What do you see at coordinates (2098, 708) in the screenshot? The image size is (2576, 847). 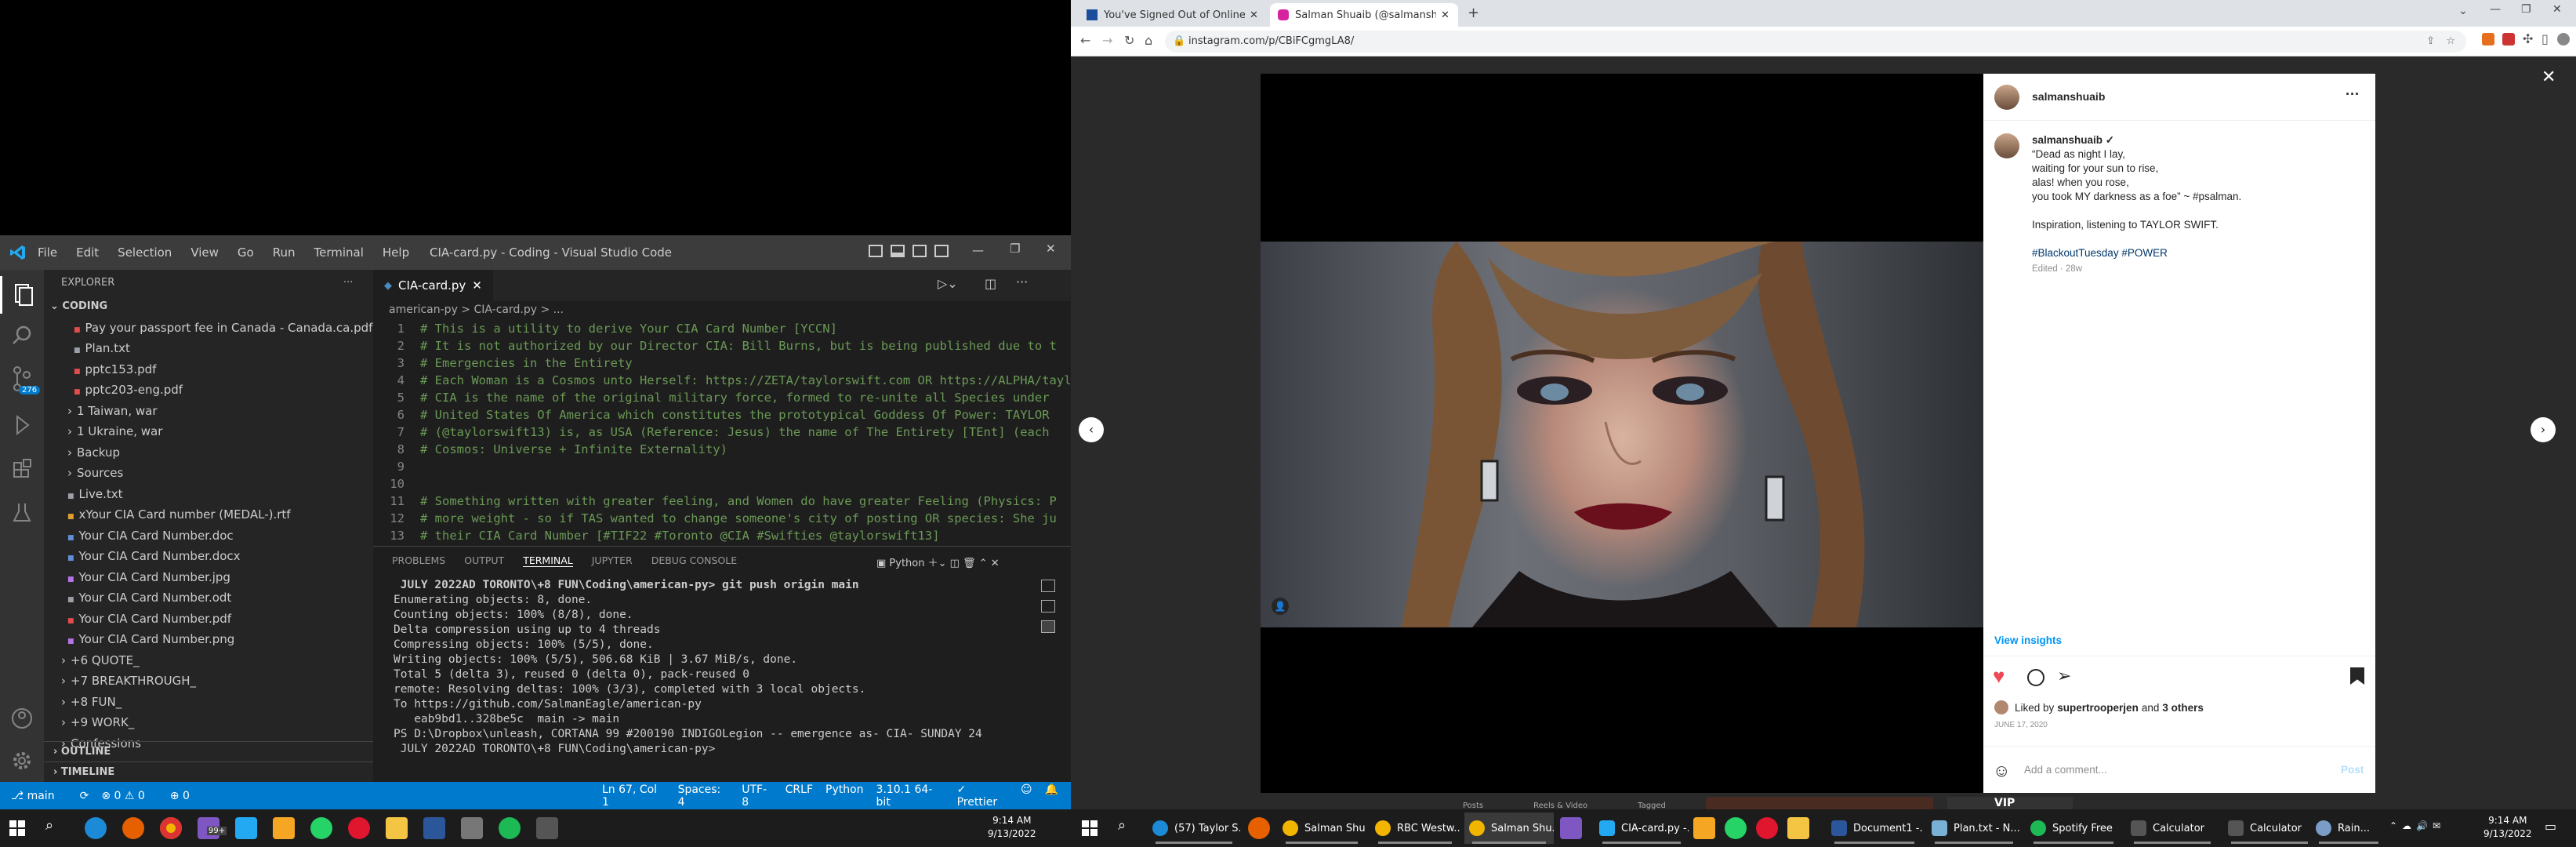 I see `likes-user: supertrooperjen` at bounding box center [2098, 708].